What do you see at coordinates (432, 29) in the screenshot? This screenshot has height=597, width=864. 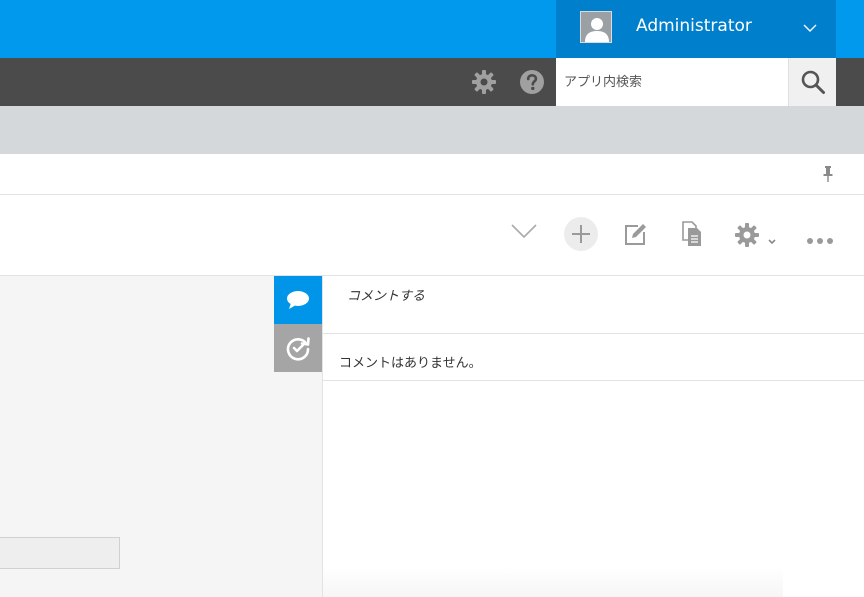 I see `top-header: Administrator` at bounding box center [432, 29].